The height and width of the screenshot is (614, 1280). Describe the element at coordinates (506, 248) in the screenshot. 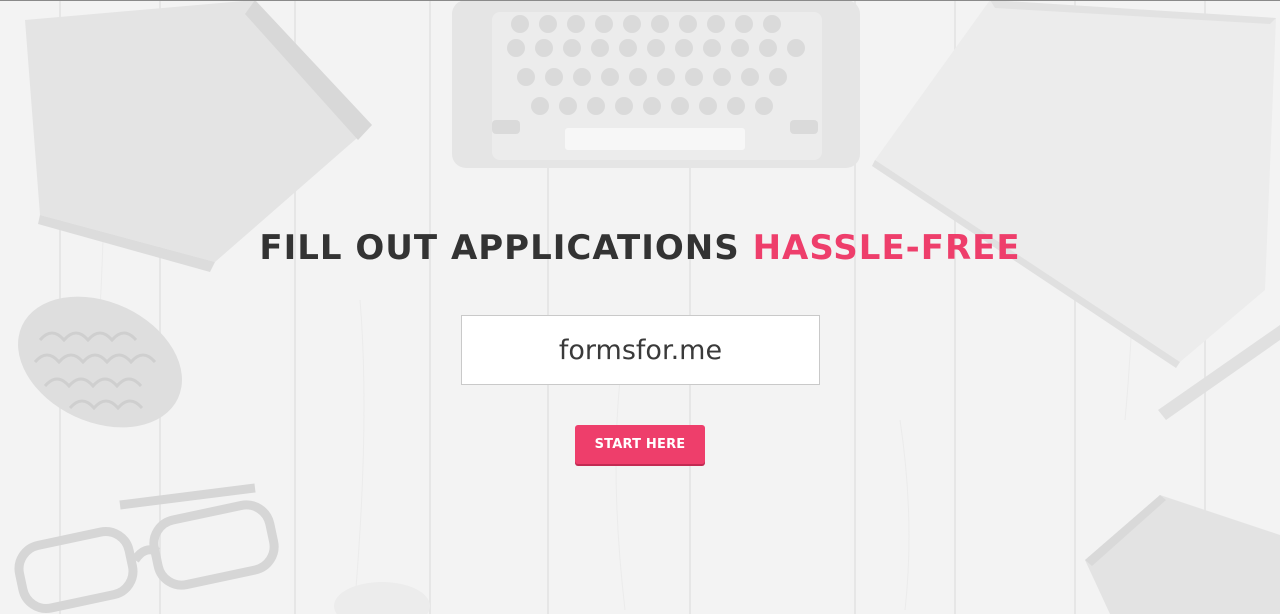

I see `headline-text: FILL OUT APPLICATIONS` at that location.